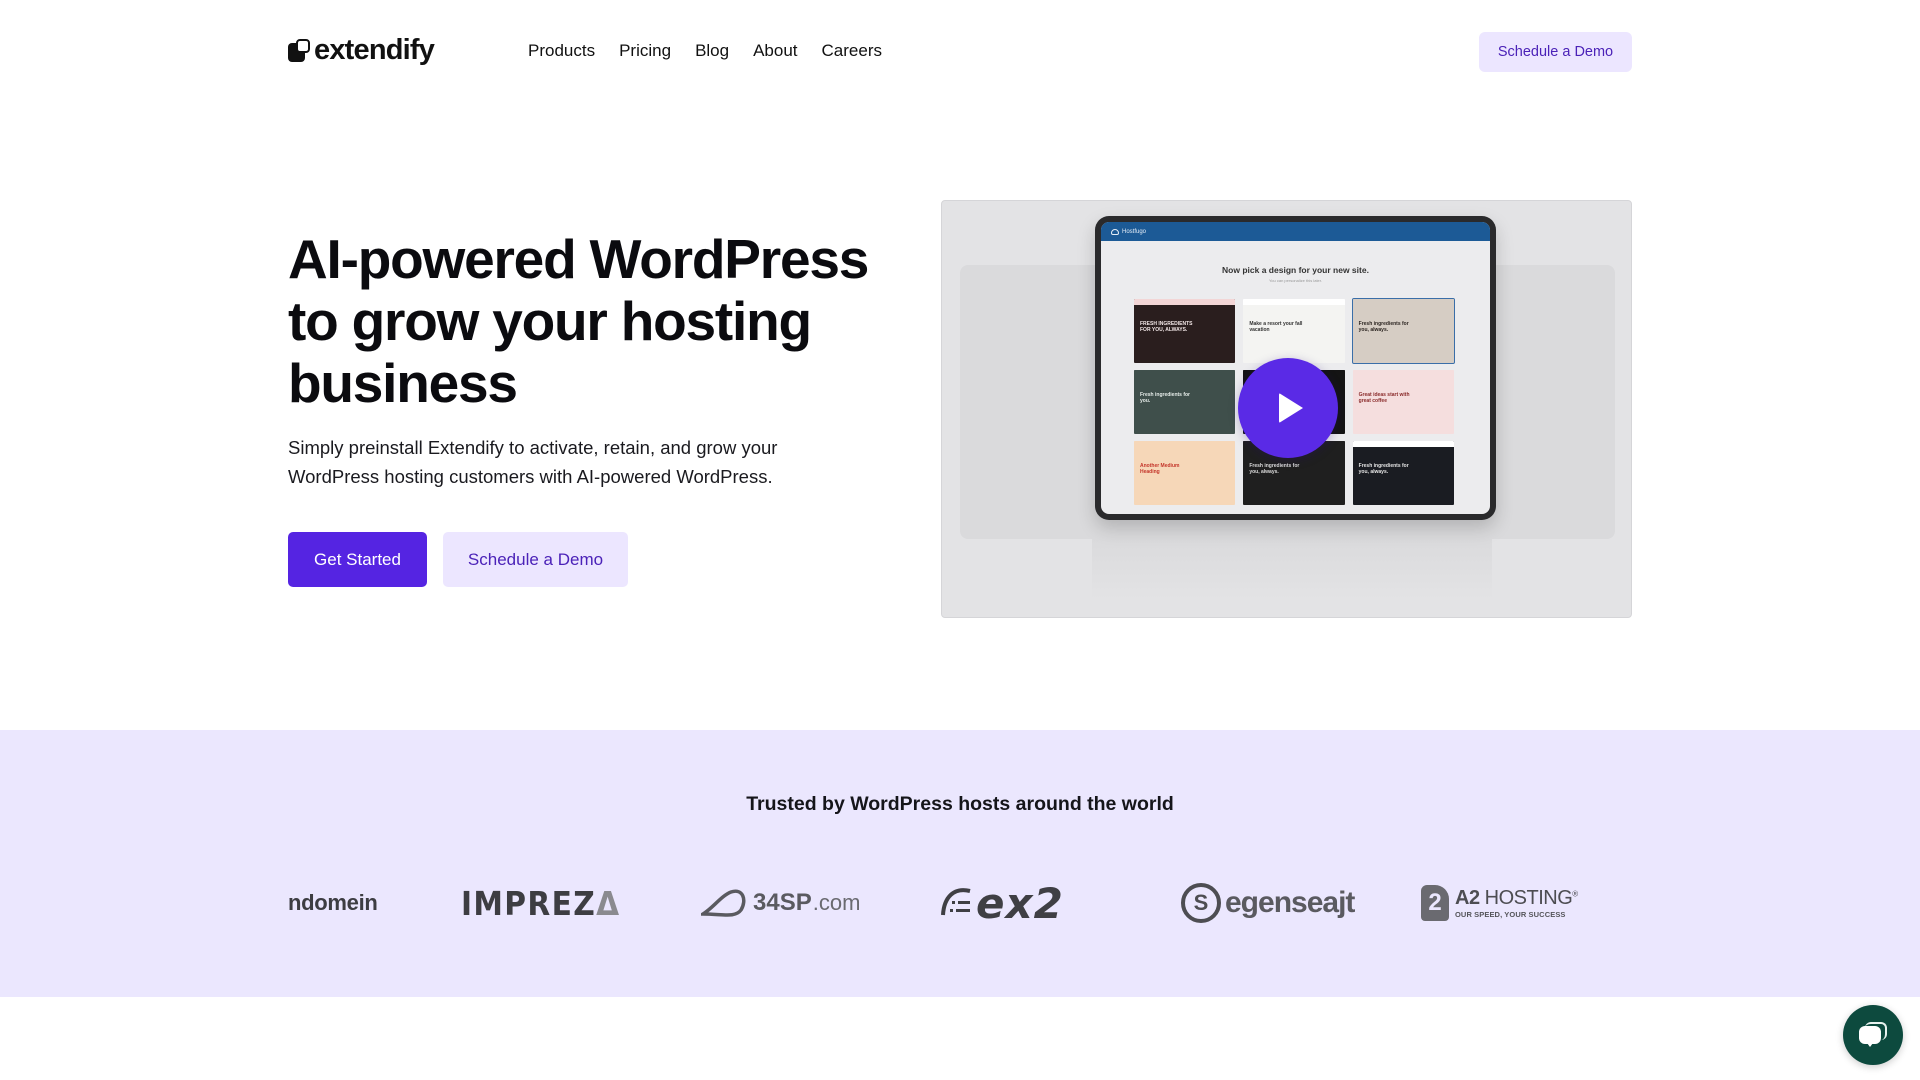 This screenshot has height=1080, width=1920. Describe the element at coordinates (1134, 231) in the screenshot. I see `tablet-brand: Hostfugo` at that location.